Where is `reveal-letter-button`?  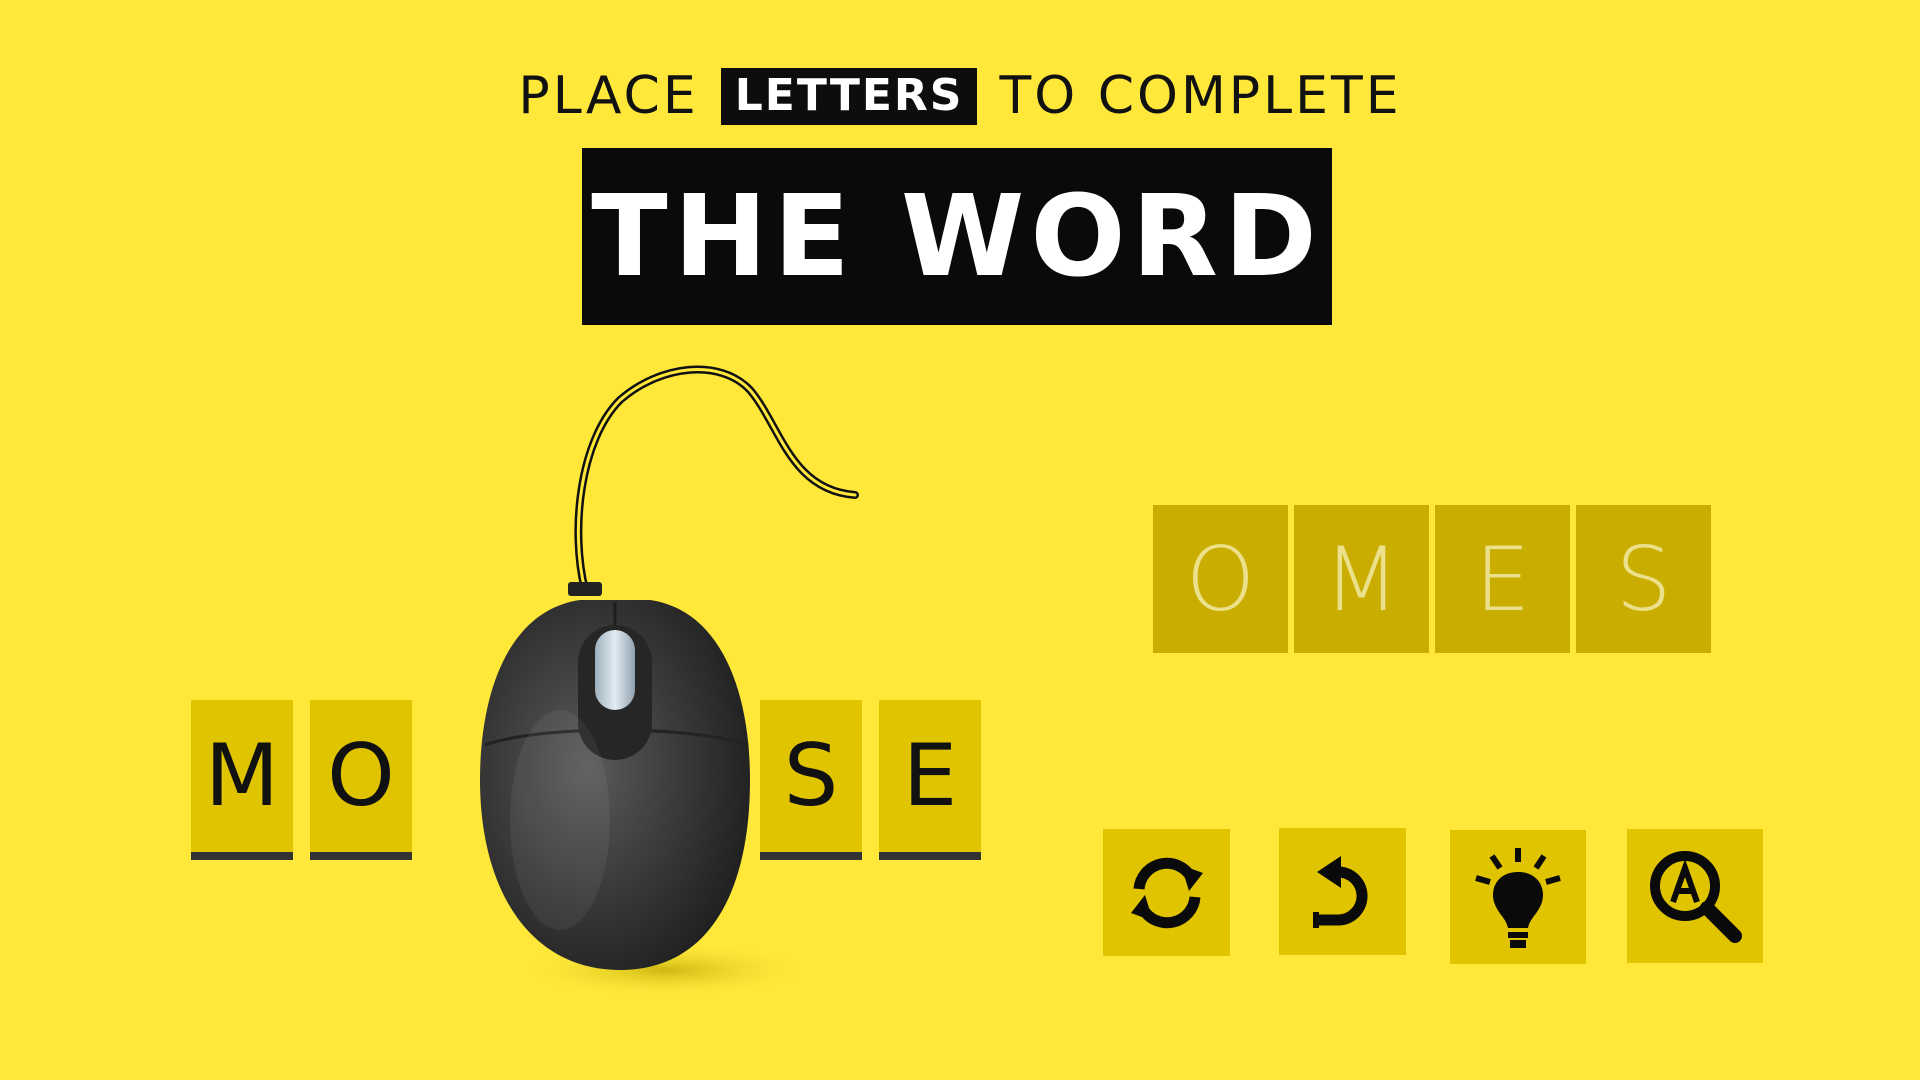 reveal-letter-button is located at coordinates (1695, 896).